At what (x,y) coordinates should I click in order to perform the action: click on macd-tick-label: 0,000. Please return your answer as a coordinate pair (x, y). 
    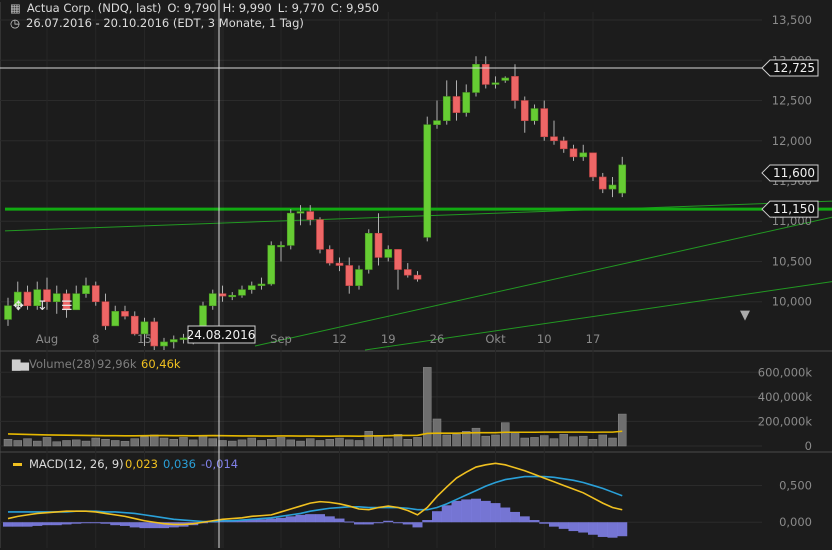
    Looking at the image, I should click on (795, 522).